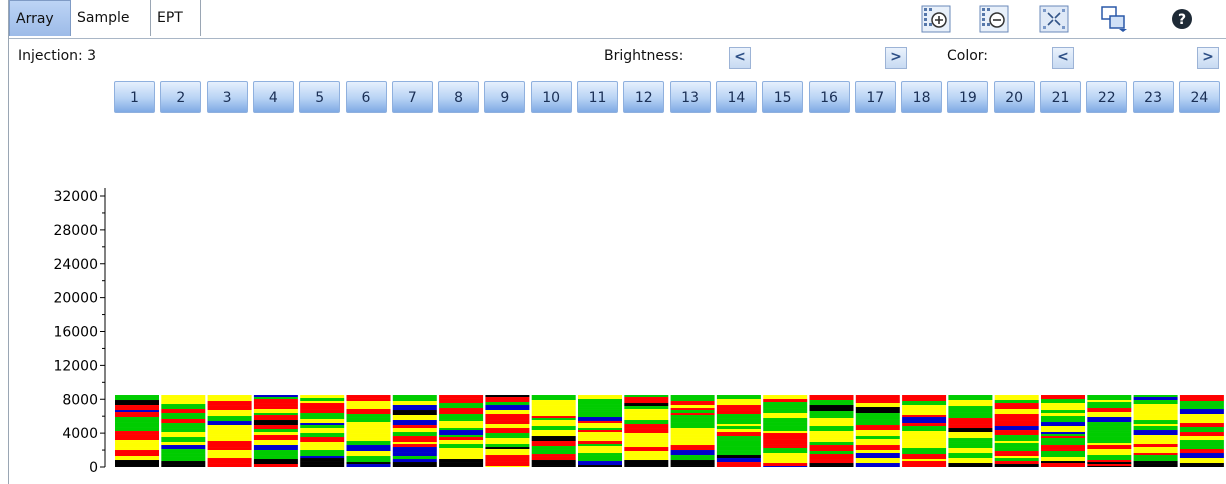 This screenshot has width=1226, height=484. What do you see at coordinates (896, 58) in the screenshot?
I see `brightness-increase-button: >` at bounding box center [896, 58].